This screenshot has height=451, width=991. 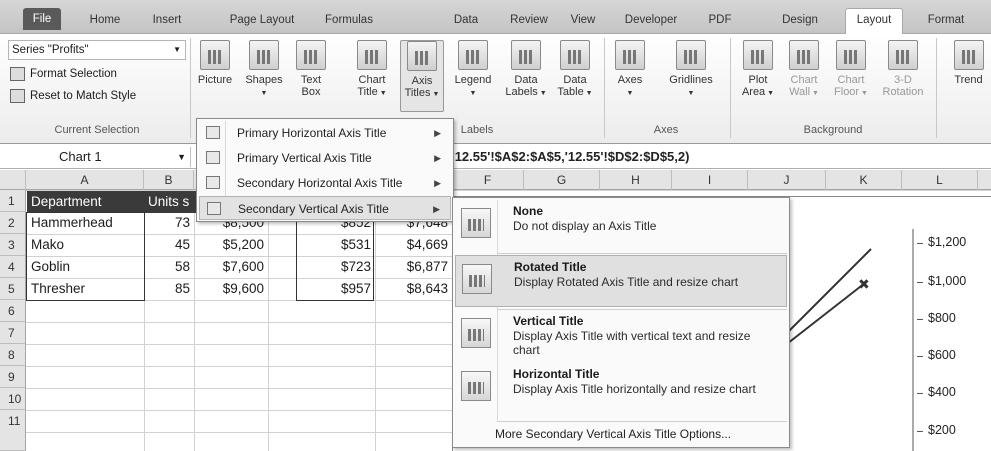 I want to click on cell-b4: 58, so click(x=169, y=267).